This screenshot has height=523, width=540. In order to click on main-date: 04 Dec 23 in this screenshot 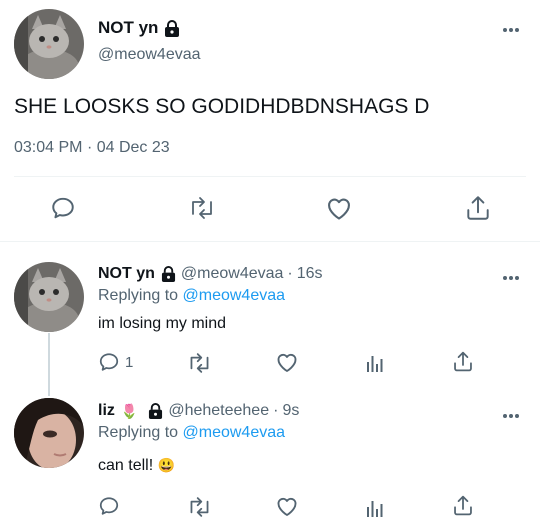, I will do `click(133, 147)`.